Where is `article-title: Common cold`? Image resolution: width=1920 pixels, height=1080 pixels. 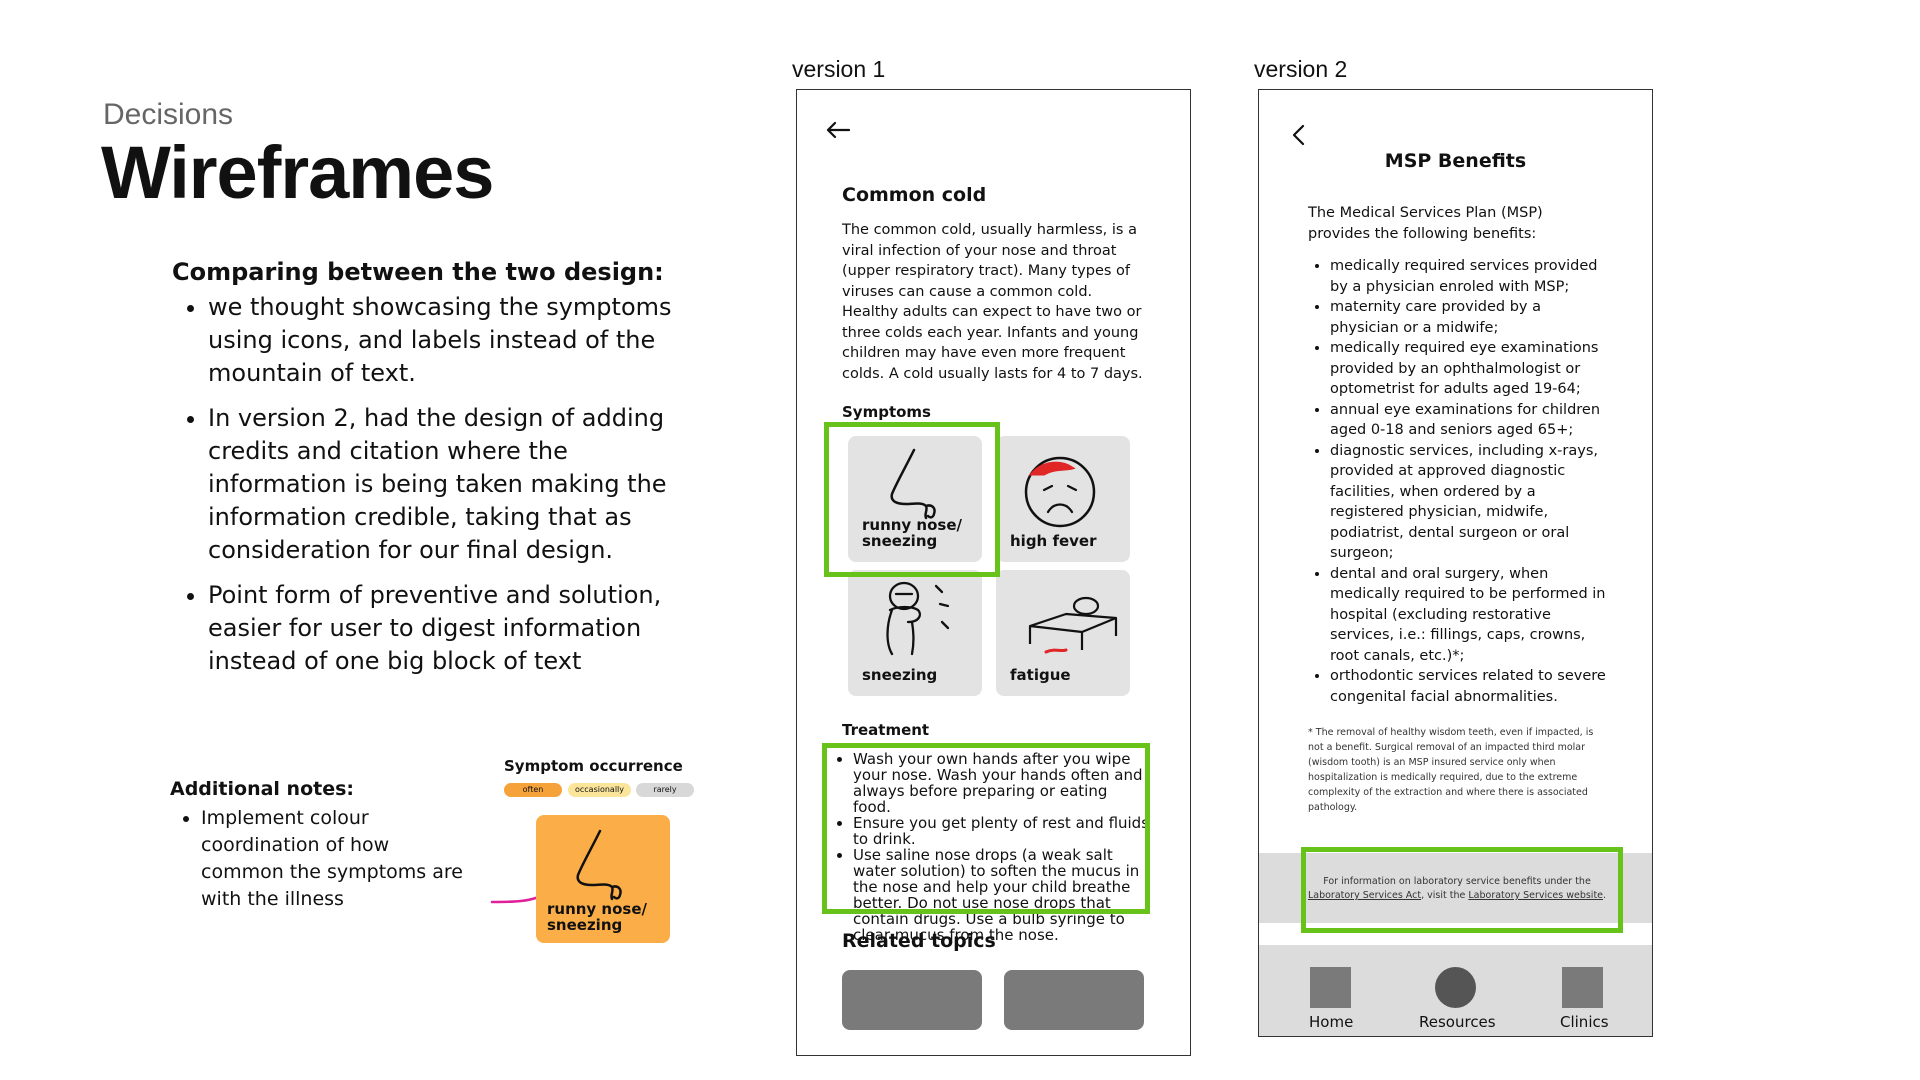
article-title: Common cold is located at coordinates (914, 195).